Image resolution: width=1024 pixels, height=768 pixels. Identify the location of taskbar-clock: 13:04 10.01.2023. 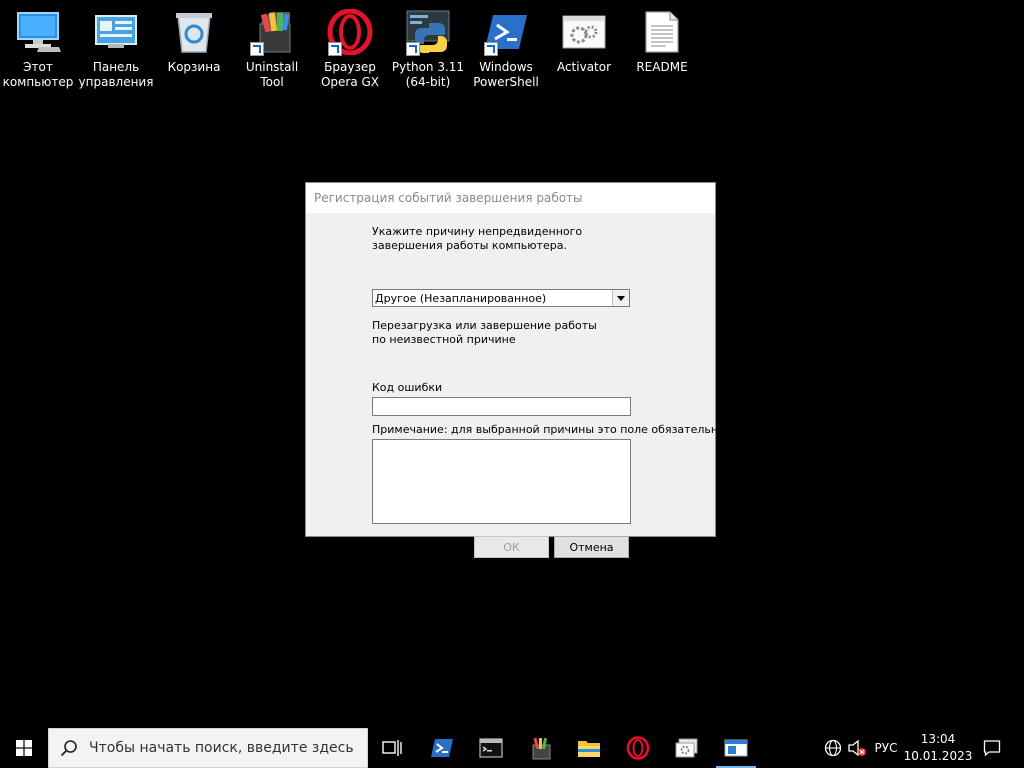
(938, 748).